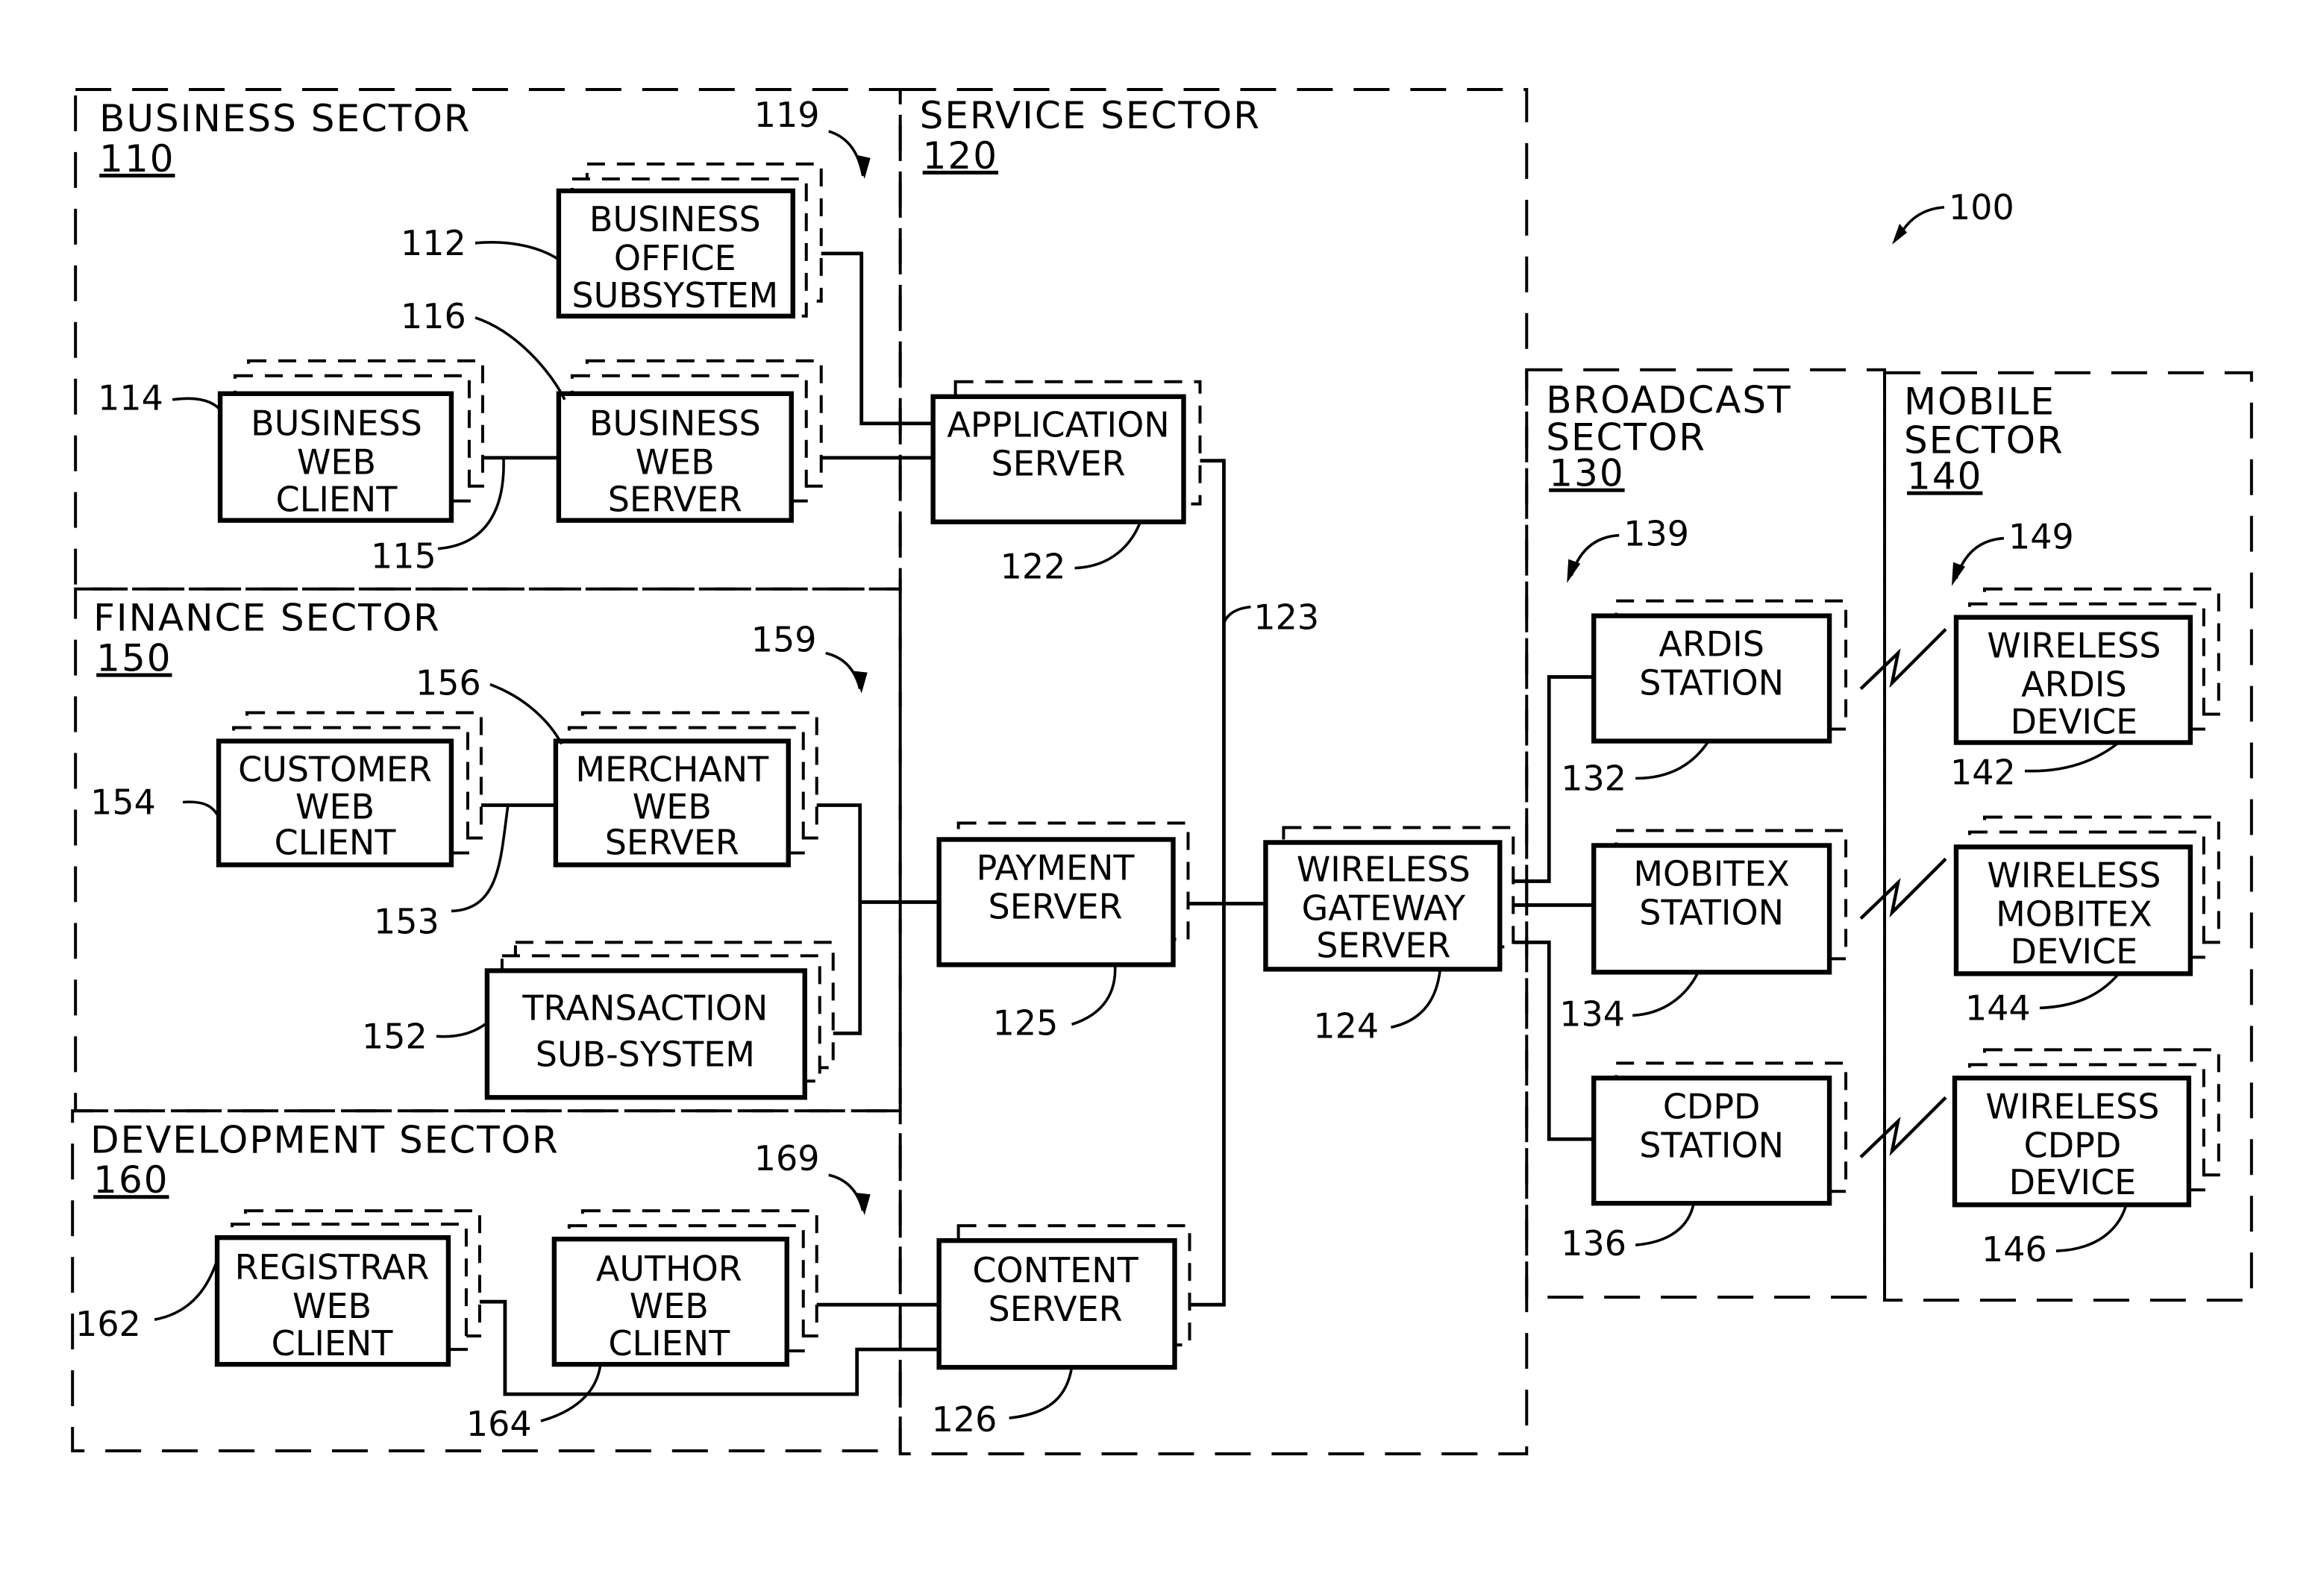  I want to click on ref-123: 123, so click(1286, 617).